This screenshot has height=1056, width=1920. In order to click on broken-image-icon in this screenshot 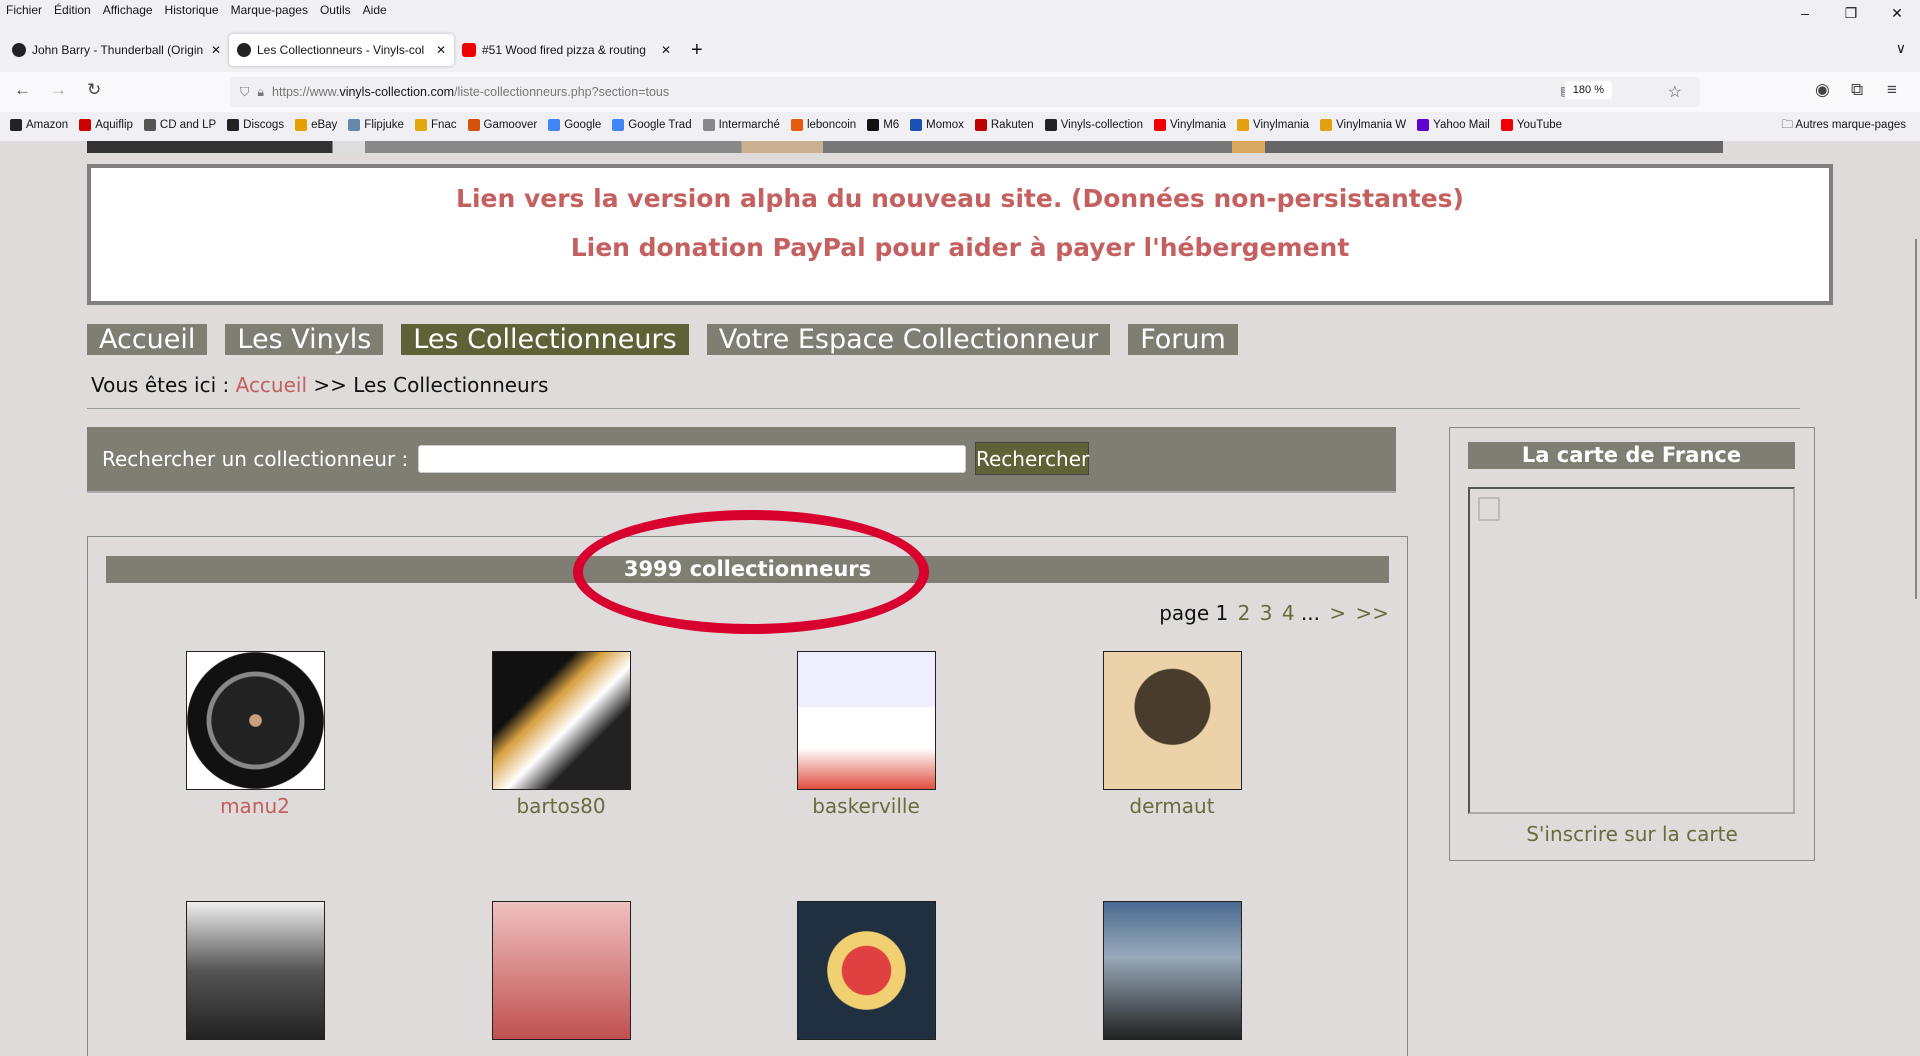, I will do `click(1489, 509)`.